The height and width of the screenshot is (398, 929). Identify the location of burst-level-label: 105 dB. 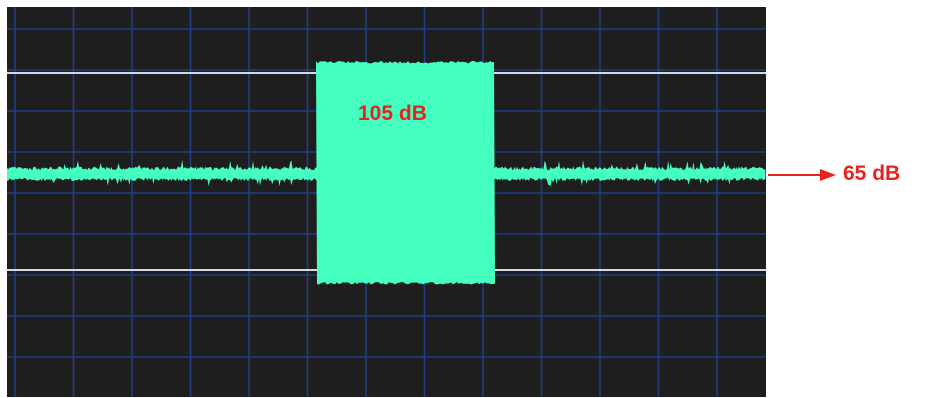
(392, 113).